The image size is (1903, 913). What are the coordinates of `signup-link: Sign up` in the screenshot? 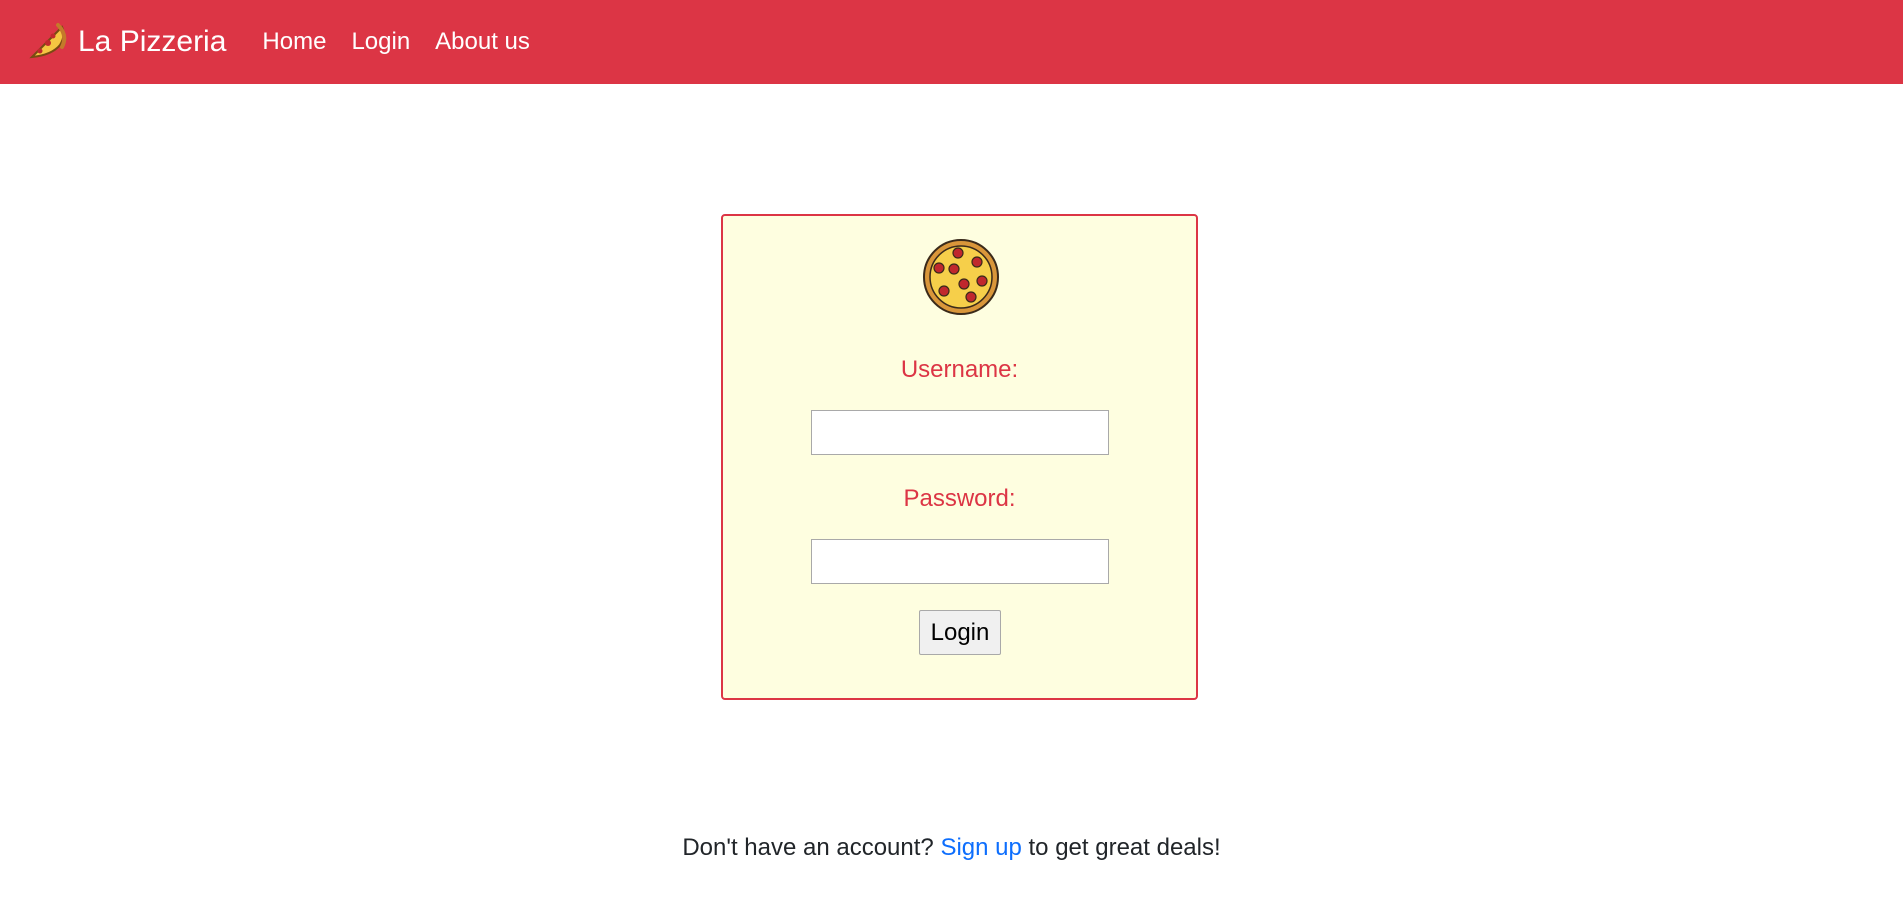 It's located at (980, 847).